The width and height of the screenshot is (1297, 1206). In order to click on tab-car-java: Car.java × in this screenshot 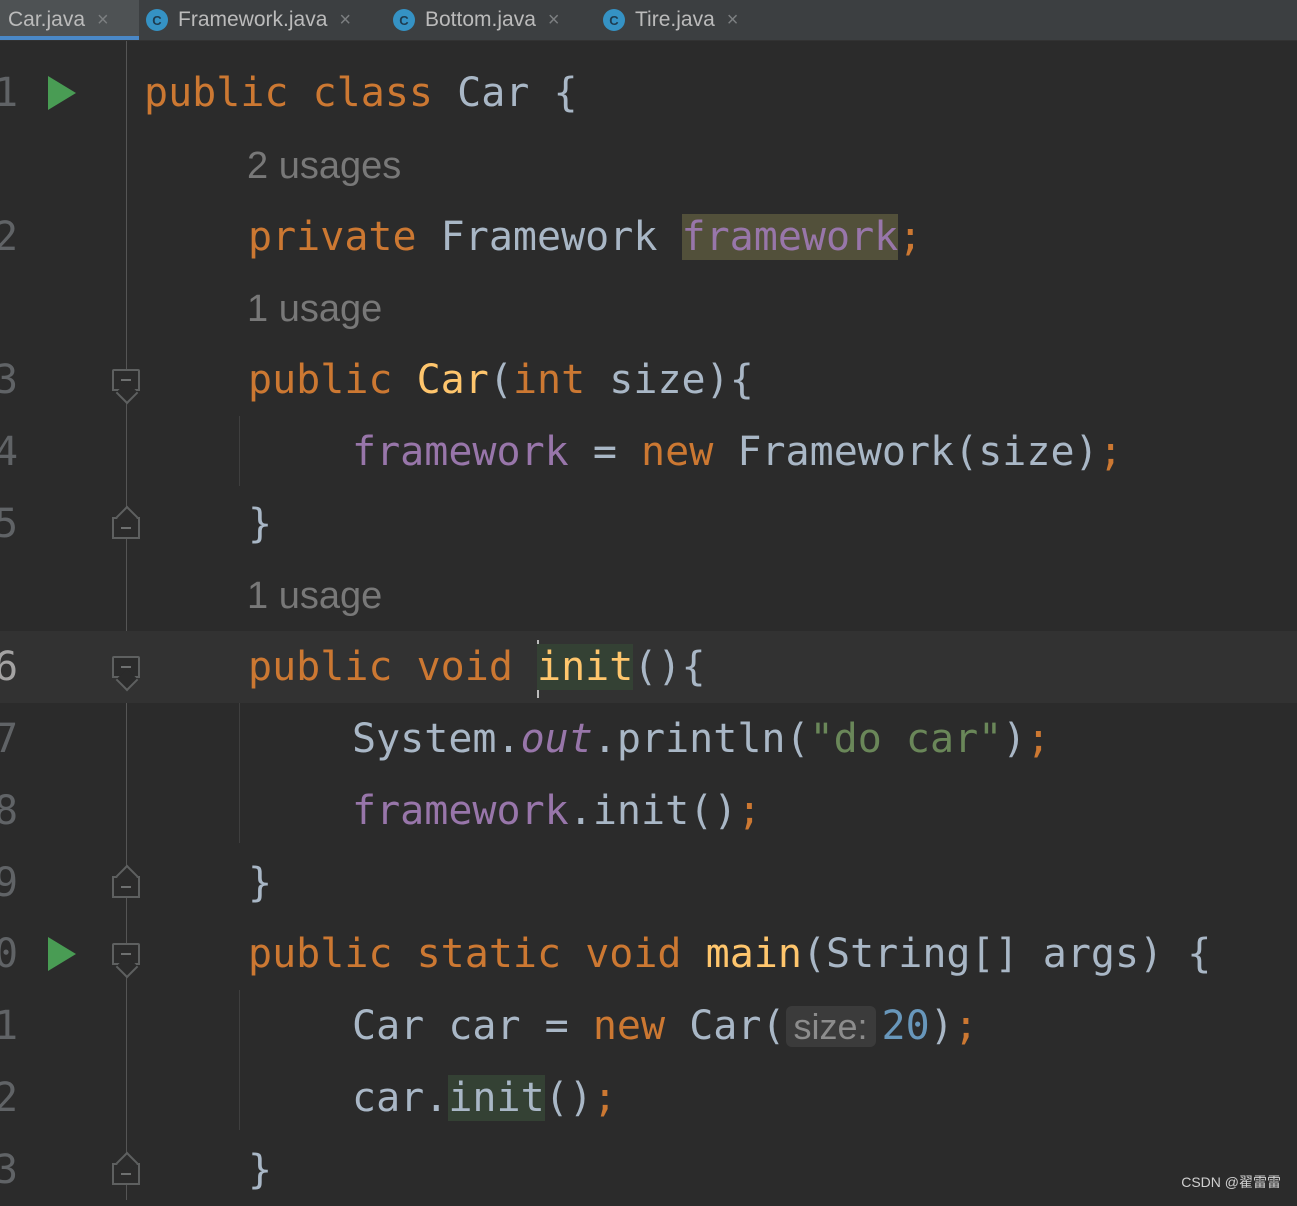, I will do `click(69, 20)`.